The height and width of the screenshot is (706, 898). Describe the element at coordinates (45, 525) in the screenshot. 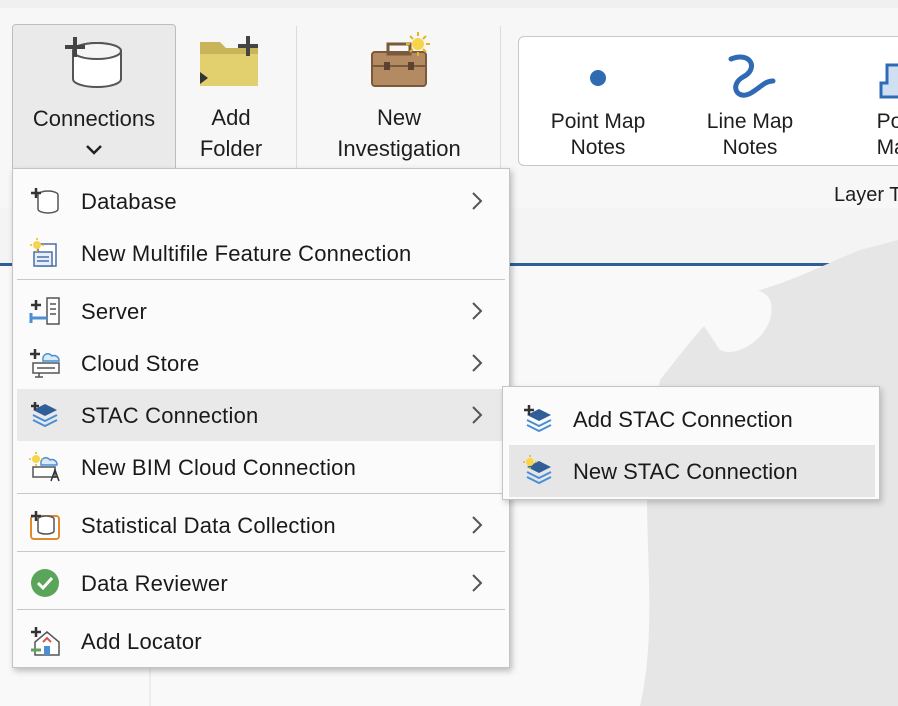

I see `statistical-data-icon` at that location.